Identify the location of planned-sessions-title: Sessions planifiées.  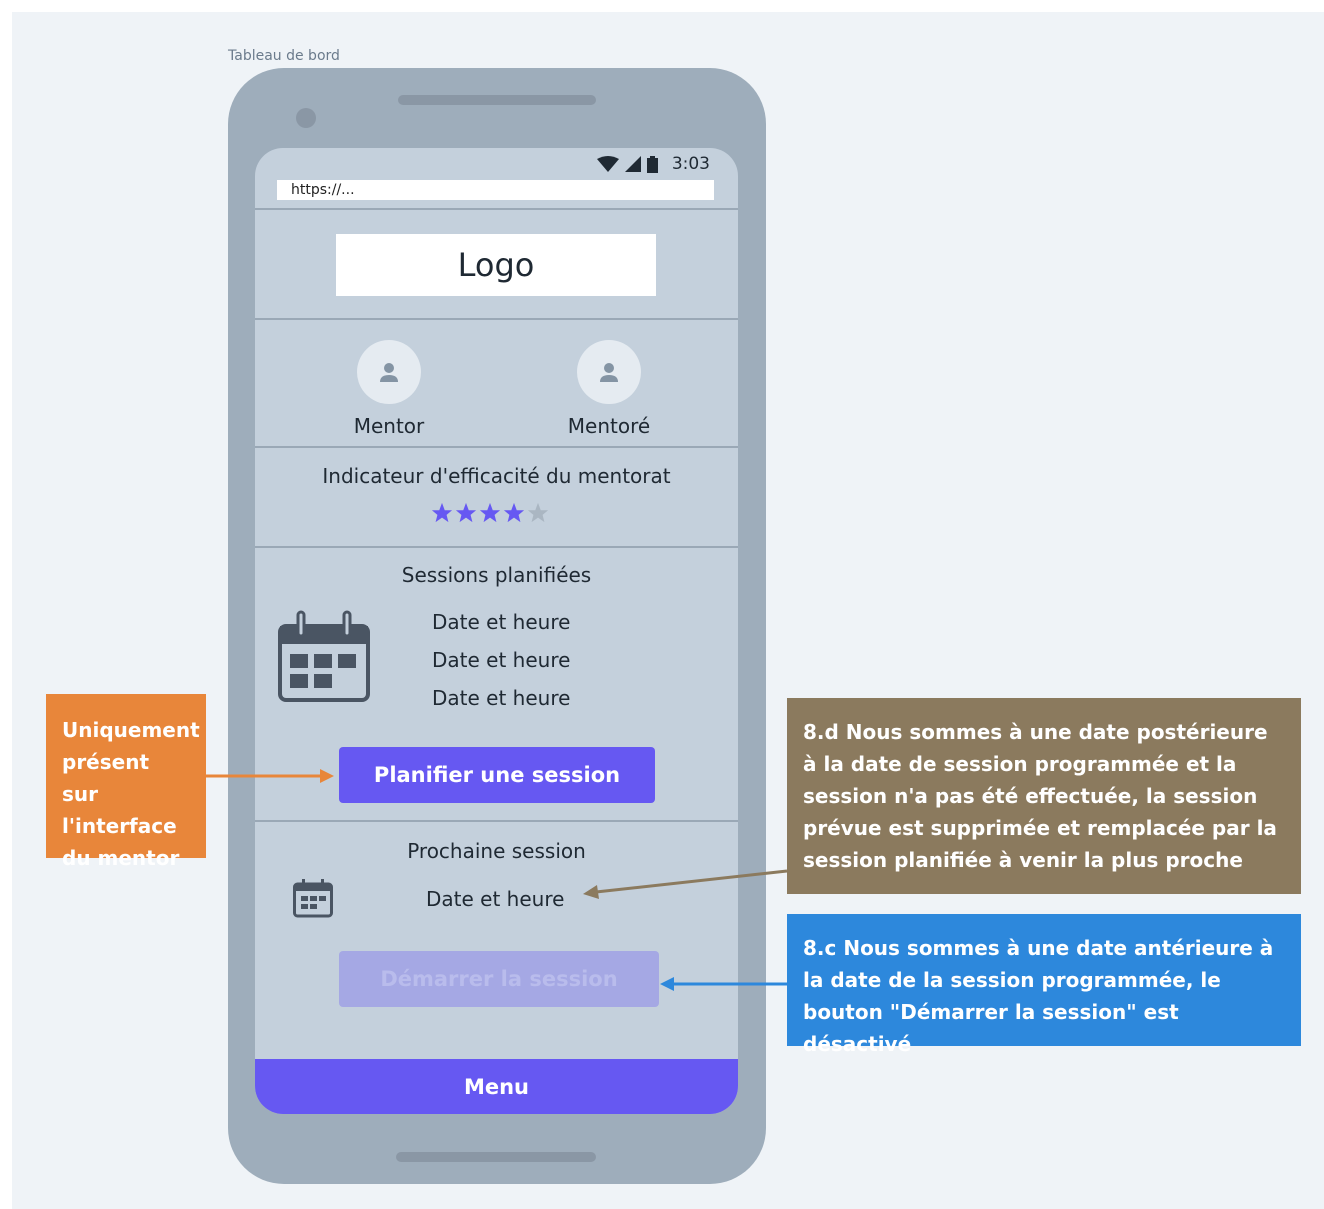
(496, 575).